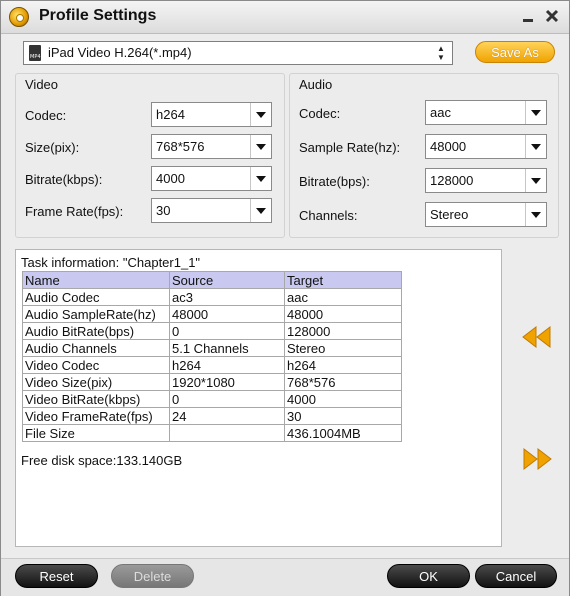  What do you see at coordinates (96, 416) in the screenshot?
I see `row-name-cell: Video FrameRate(fps)` at bounding box center [96, 416].